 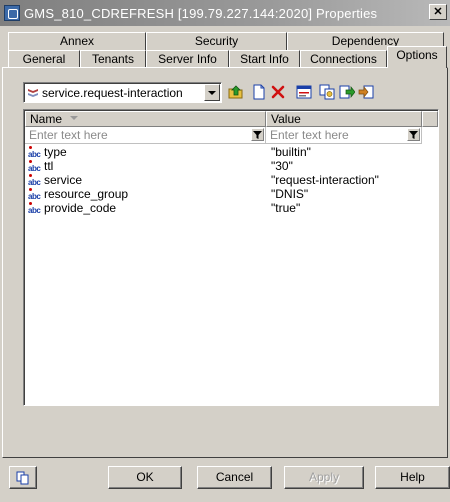 What do you see at coordinates (112, 93) in the screenshot?
I see `section-select-value: service.request-interaction` at bounding box center [112, 93].